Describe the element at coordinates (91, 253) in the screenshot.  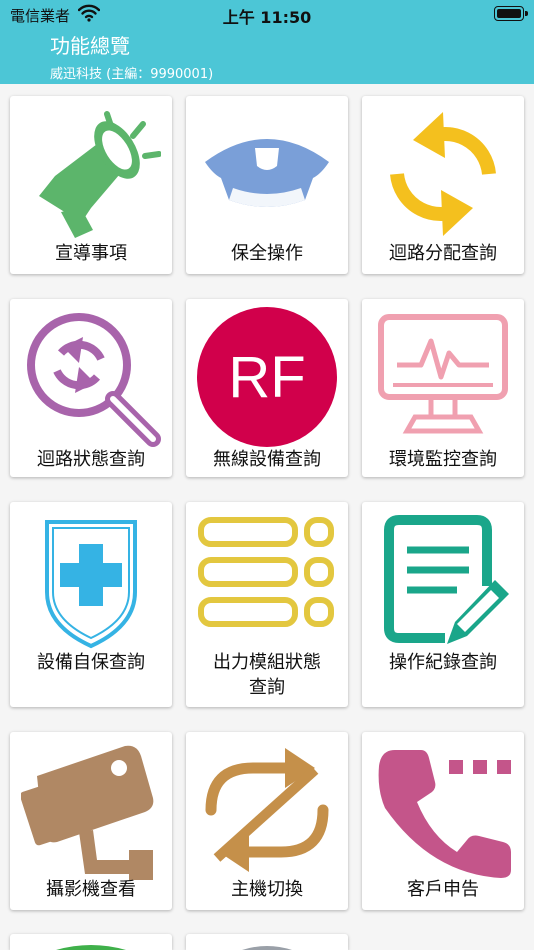
I see `tile-label: 宣導事項` at that location.